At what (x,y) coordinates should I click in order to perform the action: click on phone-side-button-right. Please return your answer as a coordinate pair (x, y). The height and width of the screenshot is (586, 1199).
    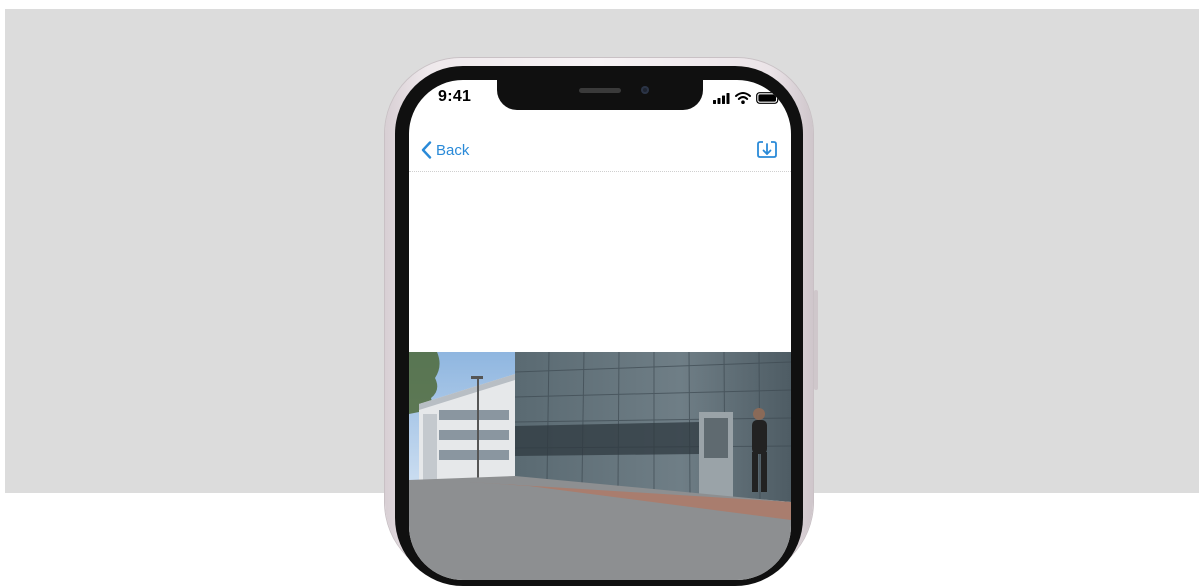
    Looking at the image, I should click on (816, 340).